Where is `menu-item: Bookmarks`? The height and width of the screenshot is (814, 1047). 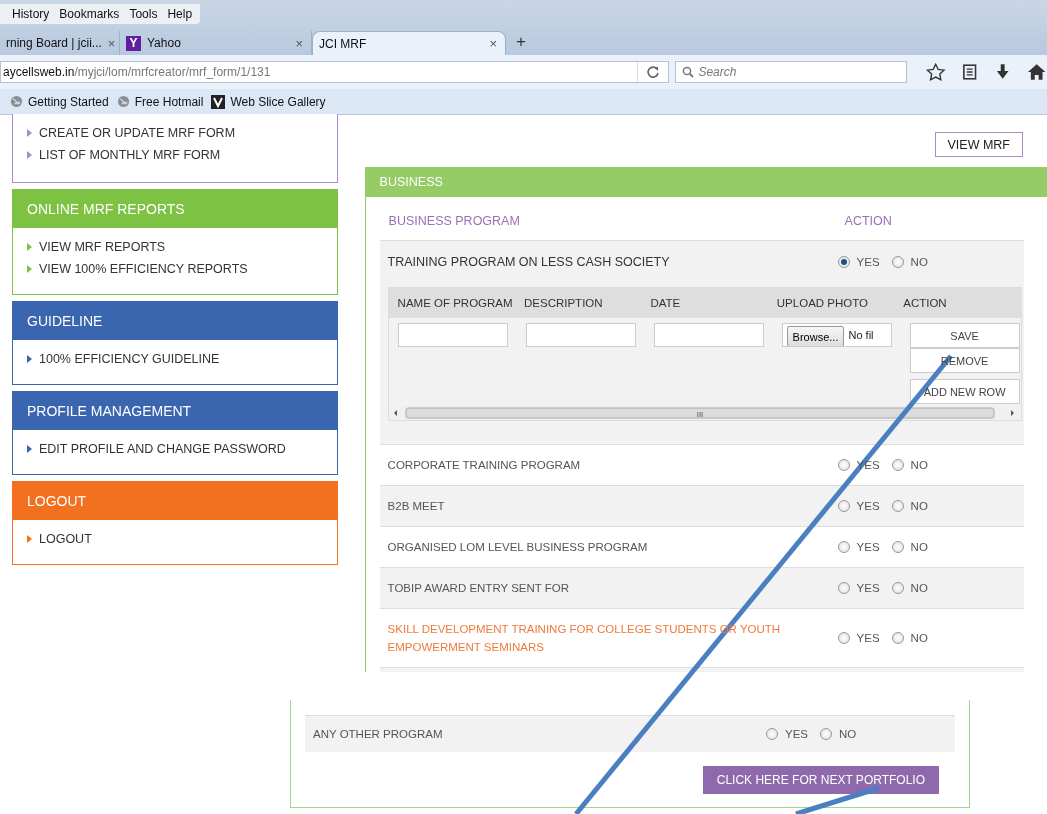 menu-item: Bookmarks is located at coordinates (89, 14).